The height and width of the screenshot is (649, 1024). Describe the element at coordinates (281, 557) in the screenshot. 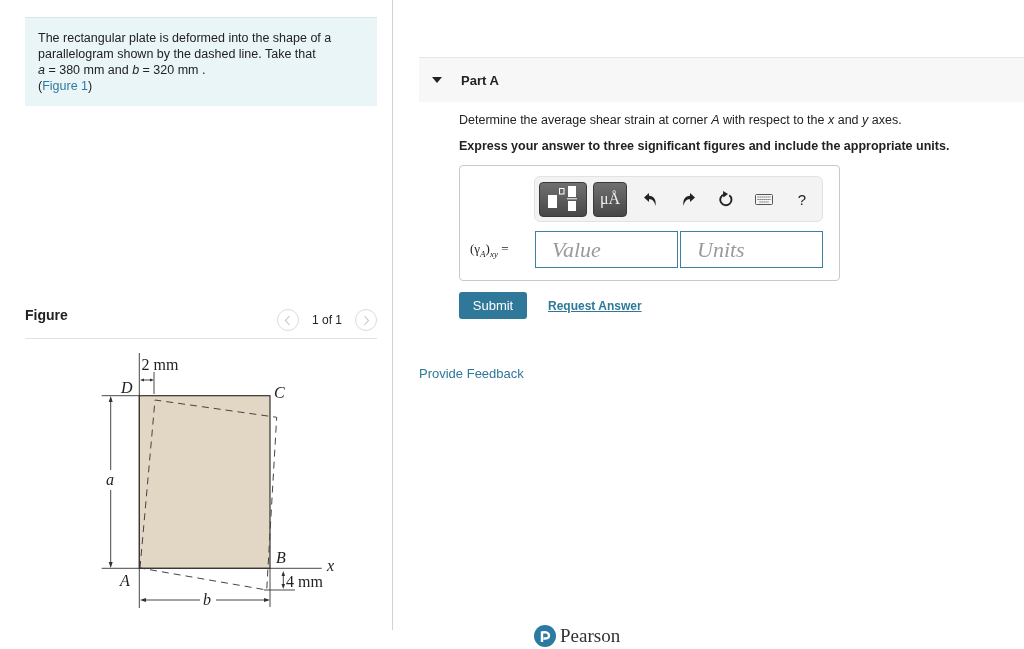

I see `corner-label: B` at that location.